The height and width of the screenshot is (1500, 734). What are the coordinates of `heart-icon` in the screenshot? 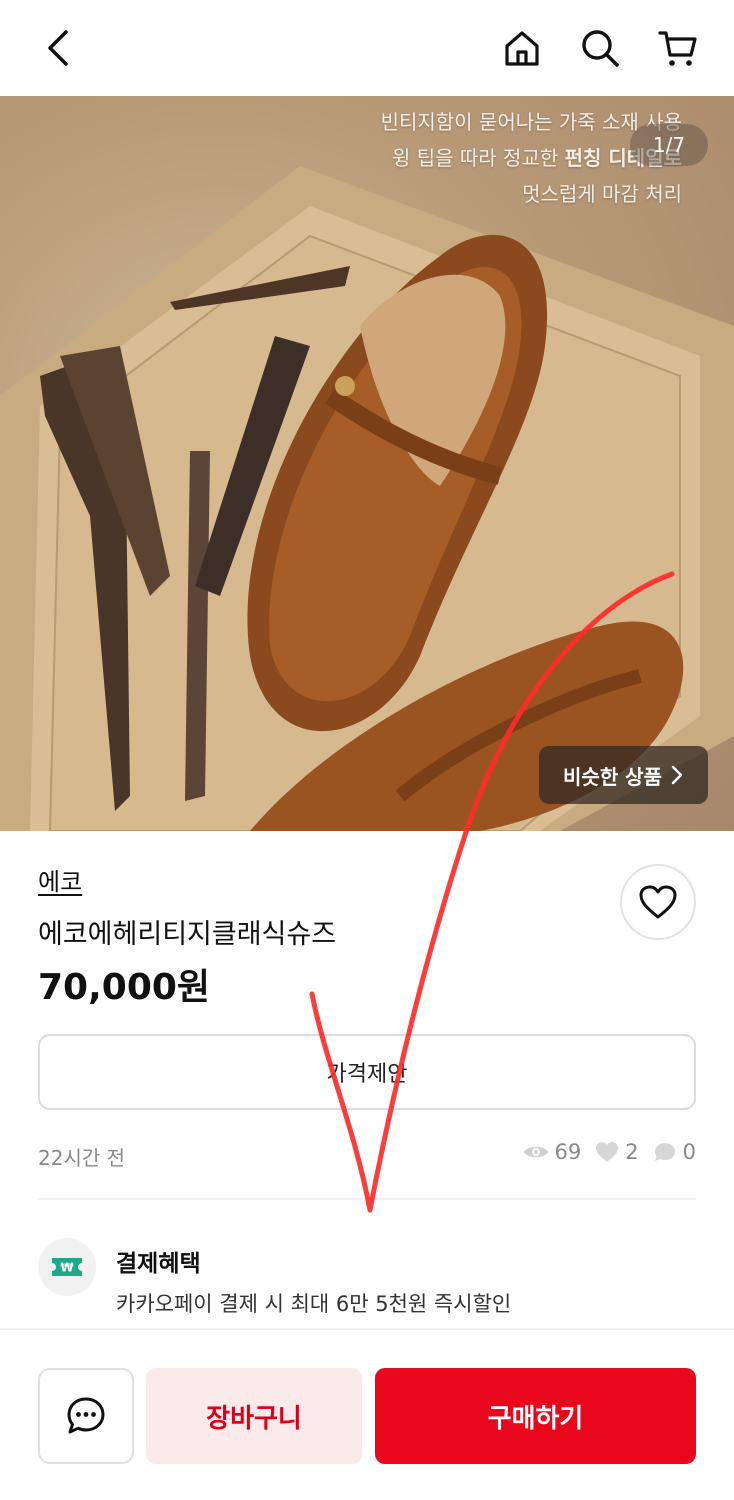 It's located at (658, 902).